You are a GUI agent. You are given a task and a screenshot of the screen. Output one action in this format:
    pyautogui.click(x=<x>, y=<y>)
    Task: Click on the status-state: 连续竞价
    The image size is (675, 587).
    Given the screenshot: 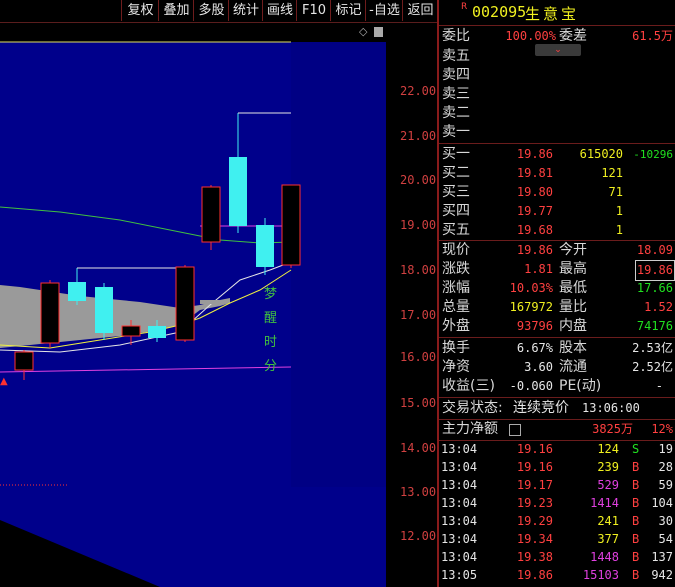 What is the action you would take?
    pyautogui.click(x=541, y=408)
    